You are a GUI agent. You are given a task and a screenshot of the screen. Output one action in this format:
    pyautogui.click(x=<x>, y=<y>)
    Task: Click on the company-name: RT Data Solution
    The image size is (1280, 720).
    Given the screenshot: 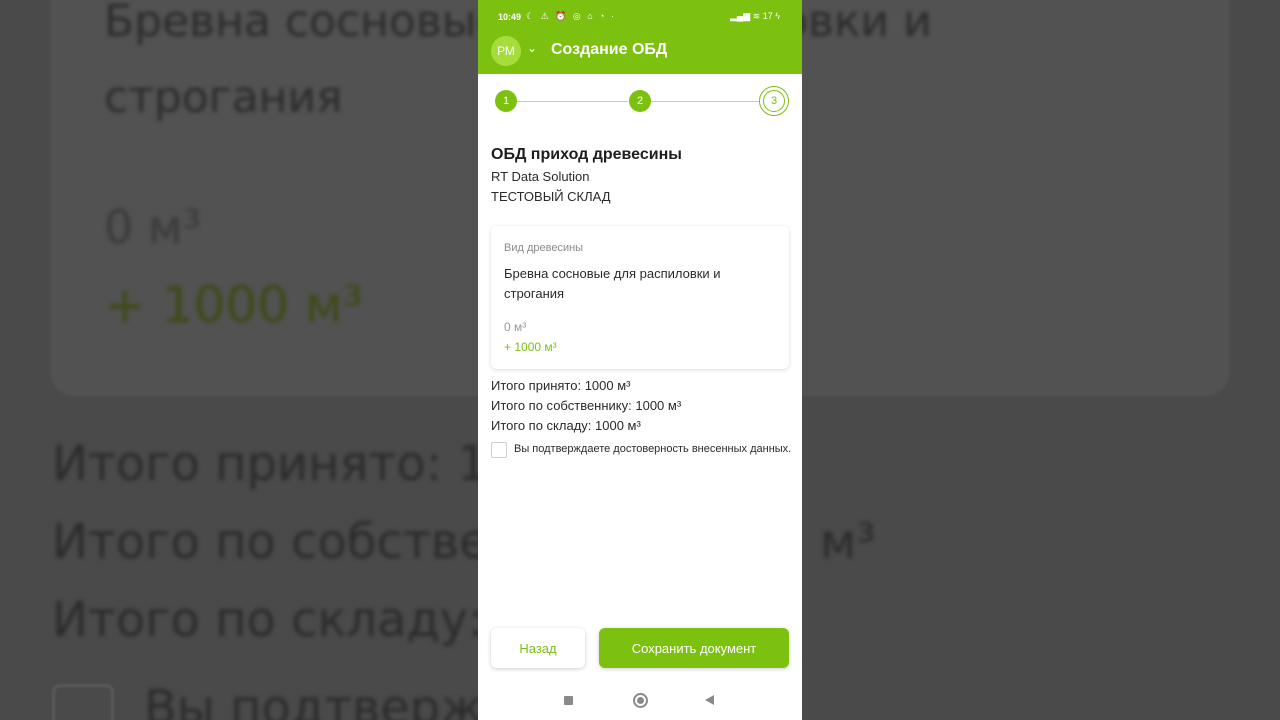 What is the action you would take?
    pyautogui.click(x=540, y=176)
    